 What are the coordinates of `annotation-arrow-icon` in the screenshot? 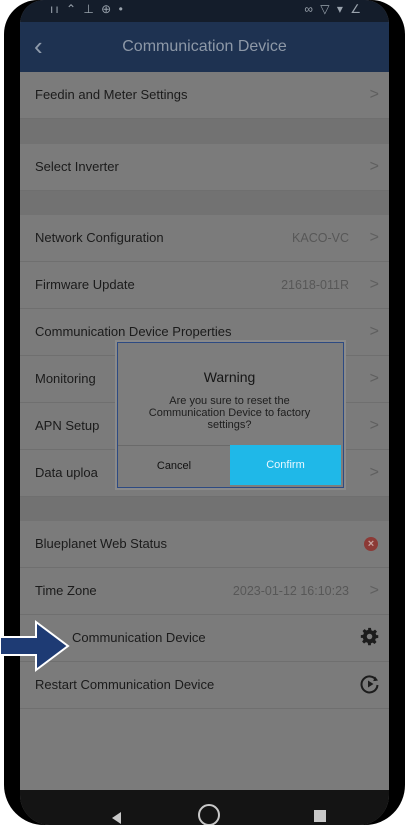 It's located at (35, 646).